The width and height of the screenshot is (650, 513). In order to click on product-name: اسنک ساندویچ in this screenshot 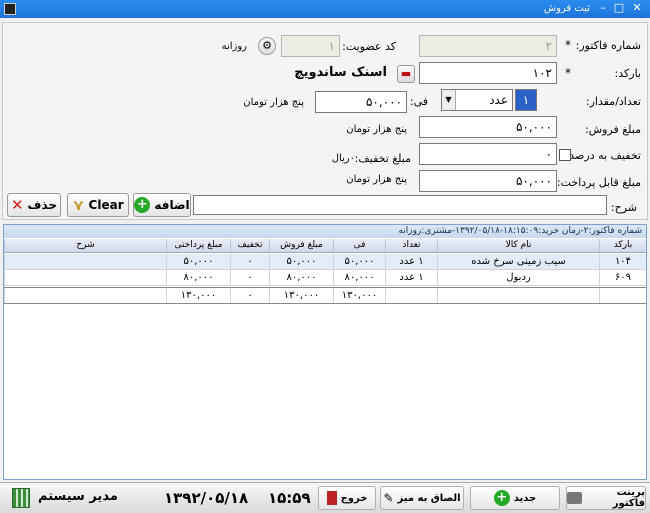, I will do `click(340, 72)`.